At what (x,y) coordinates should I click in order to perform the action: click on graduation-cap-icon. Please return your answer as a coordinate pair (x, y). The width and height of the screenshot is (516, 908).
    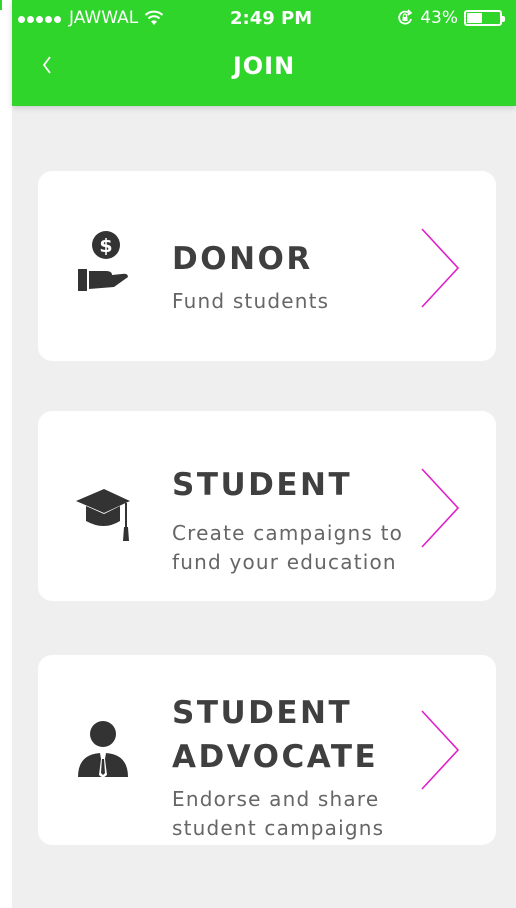
    Looking at the image, I should click on (103, 515).